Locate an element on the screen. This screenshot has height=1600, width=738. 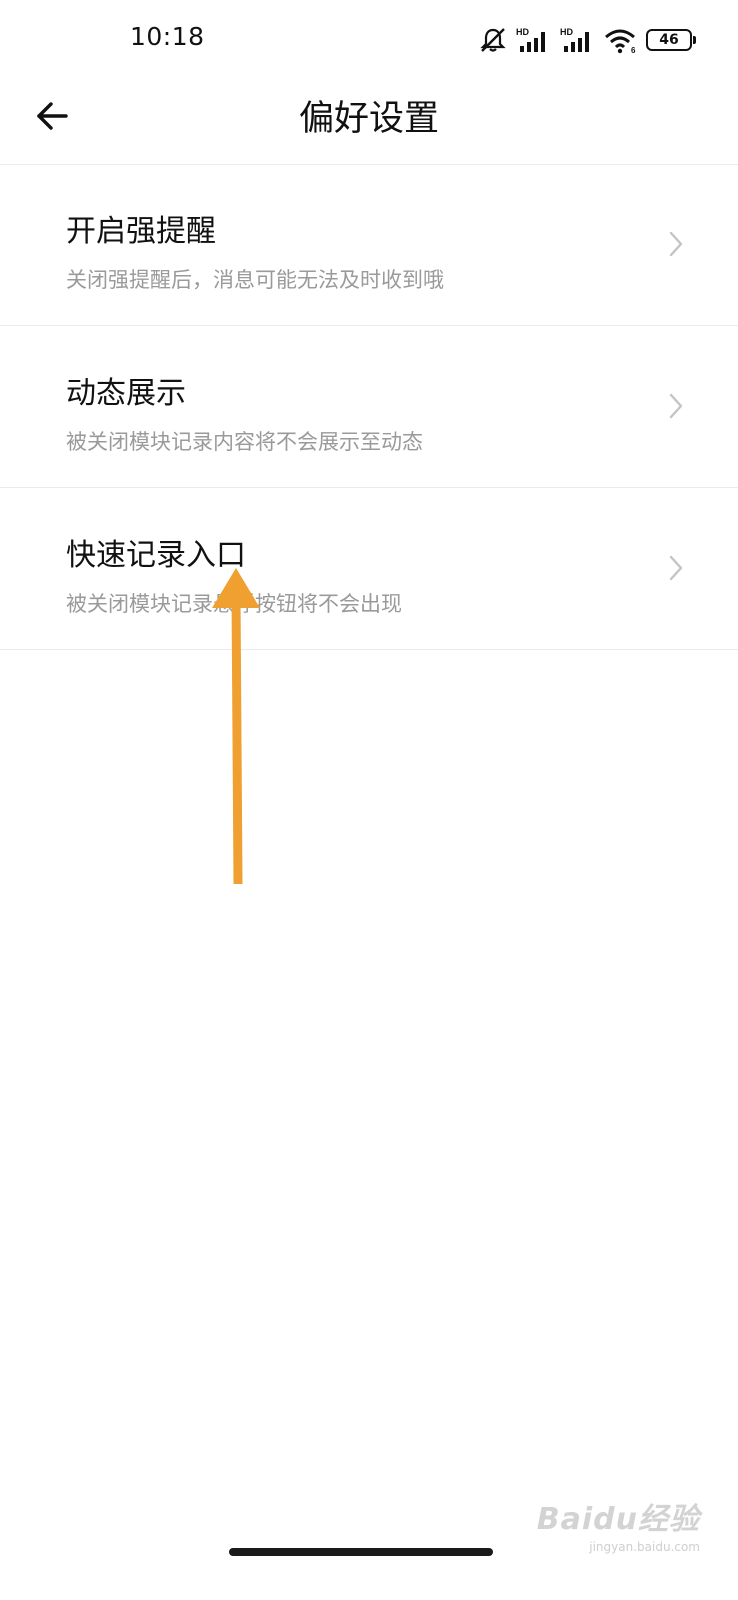
setting-title: 开启强提醒 is located at coordinates (141, 231).